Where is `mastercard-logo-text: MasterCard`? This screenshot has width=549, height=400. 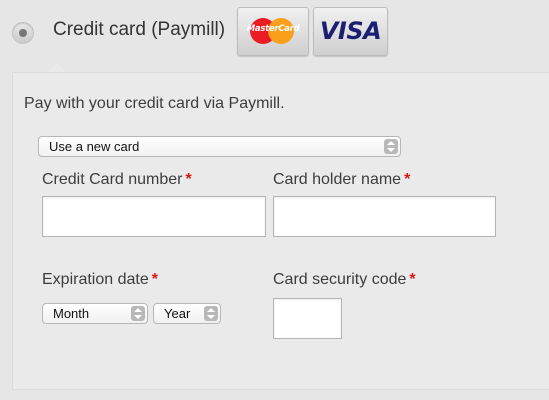
mastercard-logo-text: MasterCard is located at coordinates (273, 29).